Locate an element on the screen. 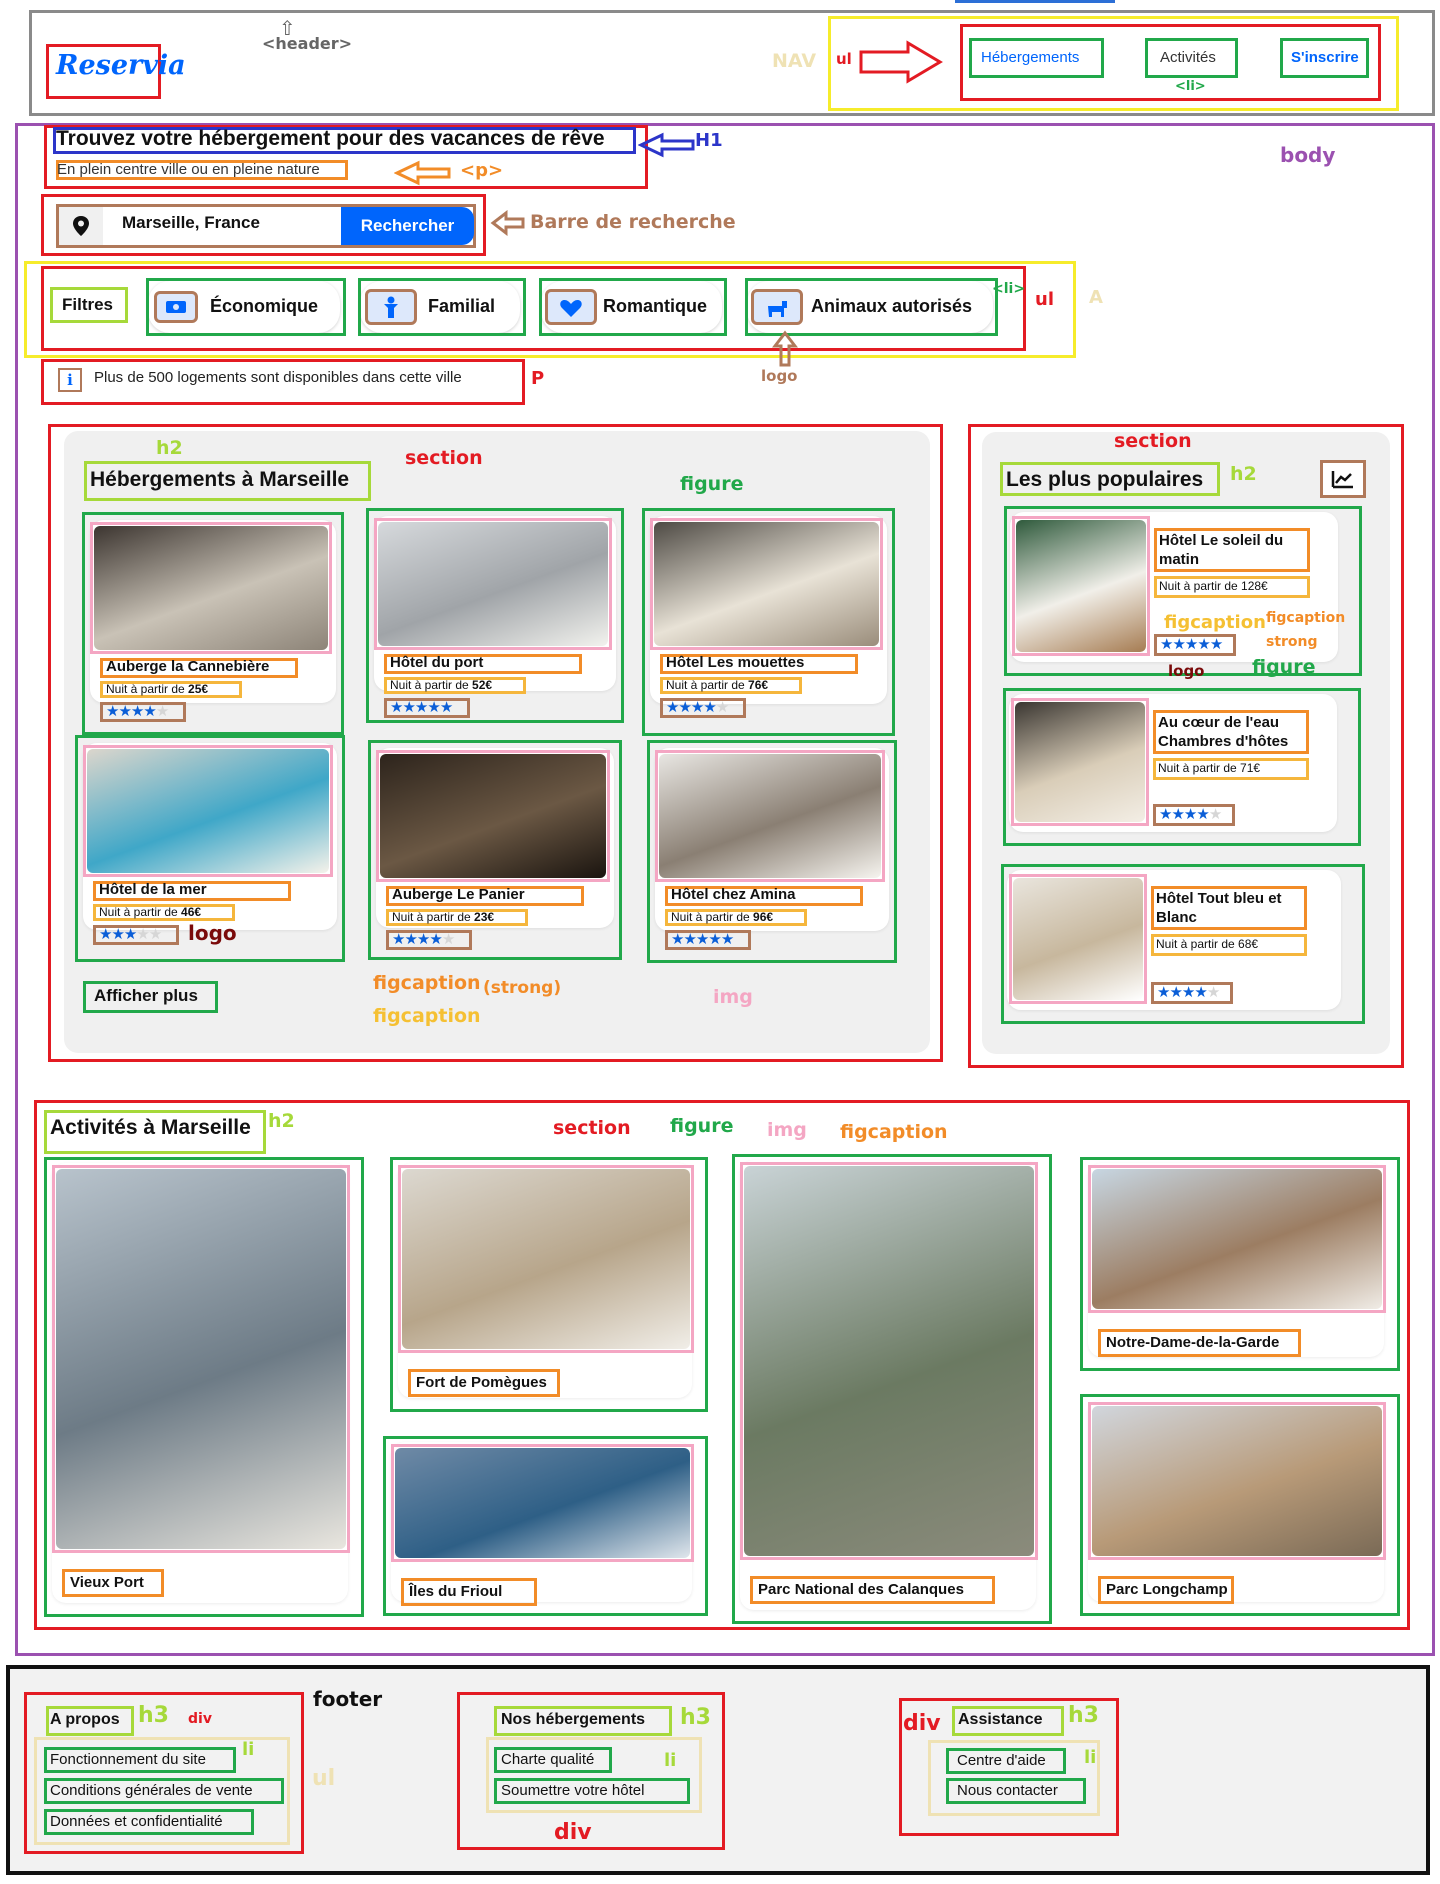  show-more-button: Afficher plus is located at coordinates (146, 996).